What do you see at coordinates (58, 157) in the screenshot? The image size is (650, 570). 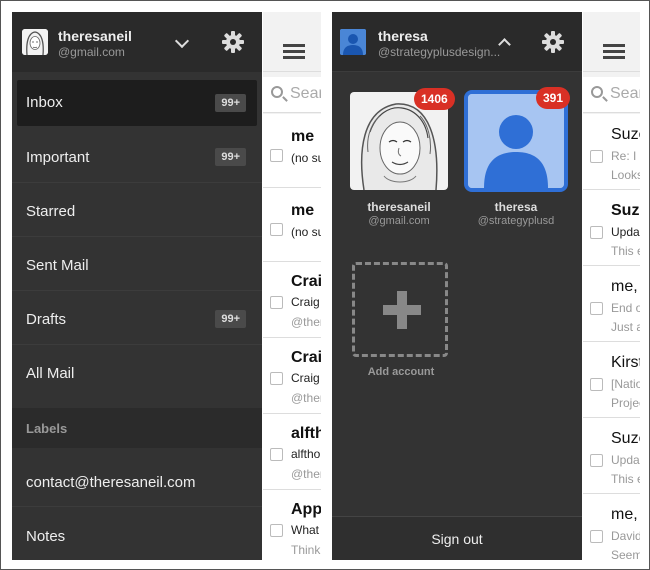 I see `nav-item-label: Important` at bounding box center [58, 157].